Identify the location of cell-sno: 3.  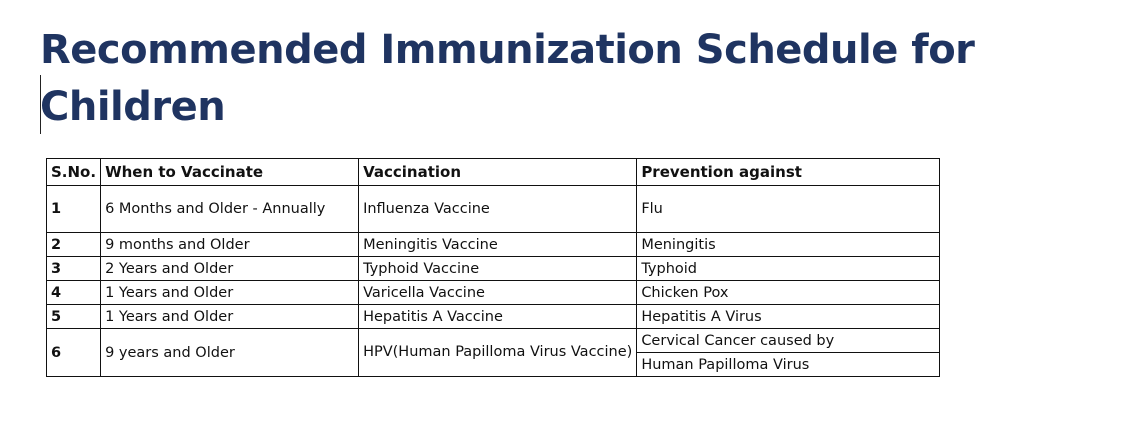
(73, 268).